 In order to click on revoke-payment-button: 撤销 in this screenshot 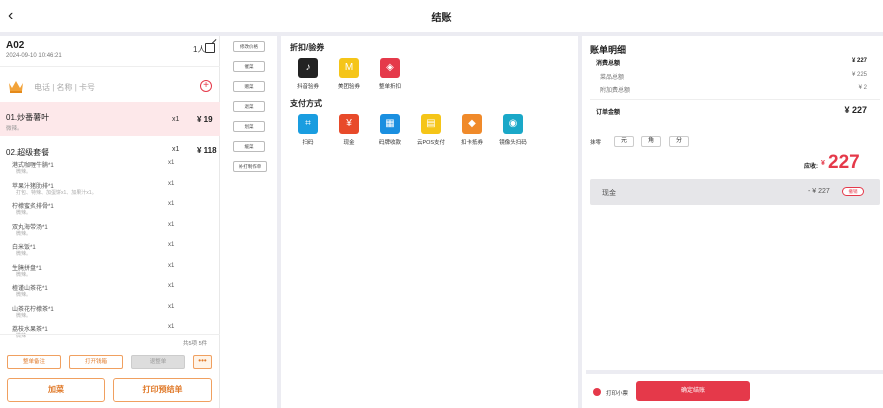, I will do `click(853, 191)`.